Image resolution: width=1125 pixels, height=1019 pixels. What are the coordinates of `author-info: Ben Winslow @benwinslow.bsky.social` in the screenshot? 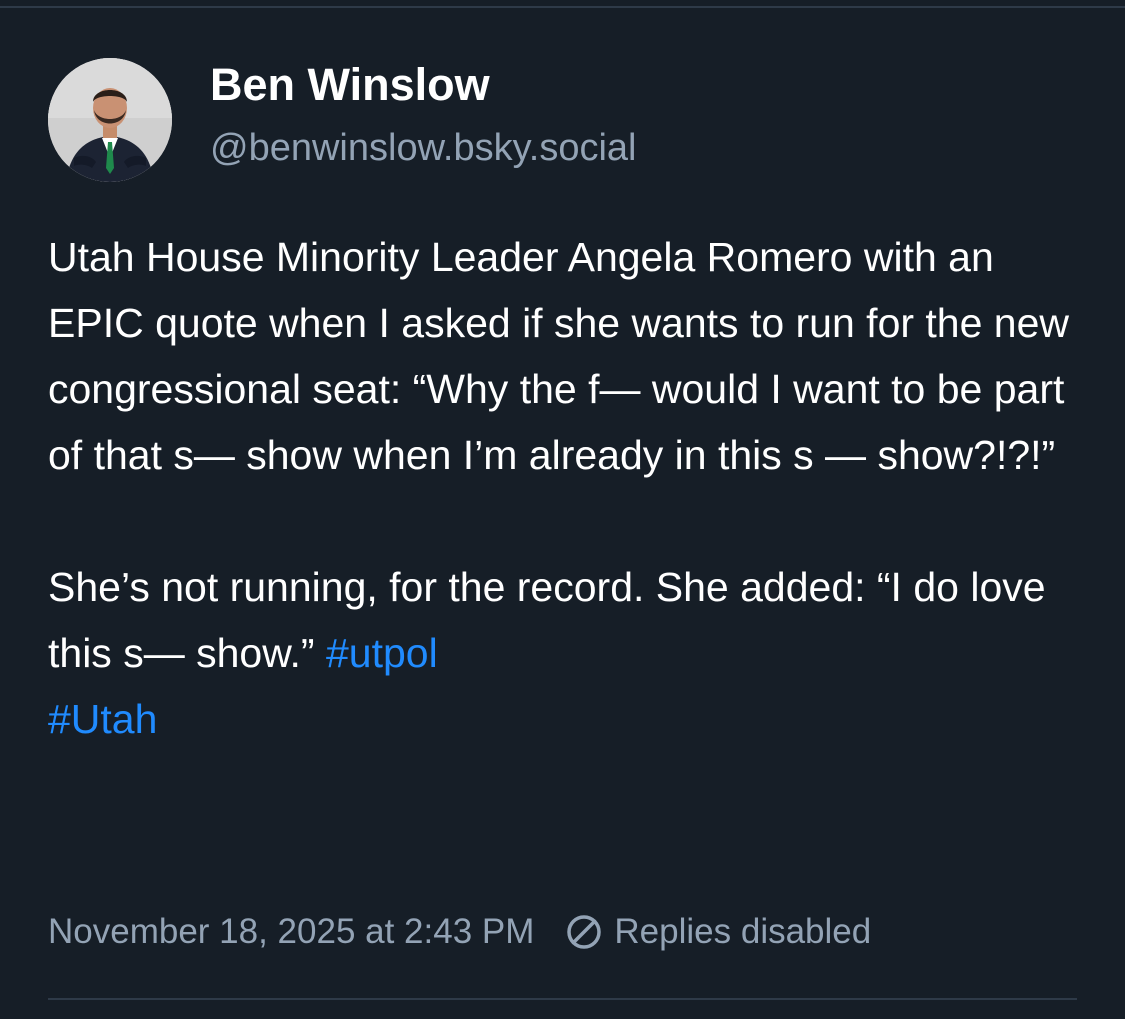 It's located at (423, 116).